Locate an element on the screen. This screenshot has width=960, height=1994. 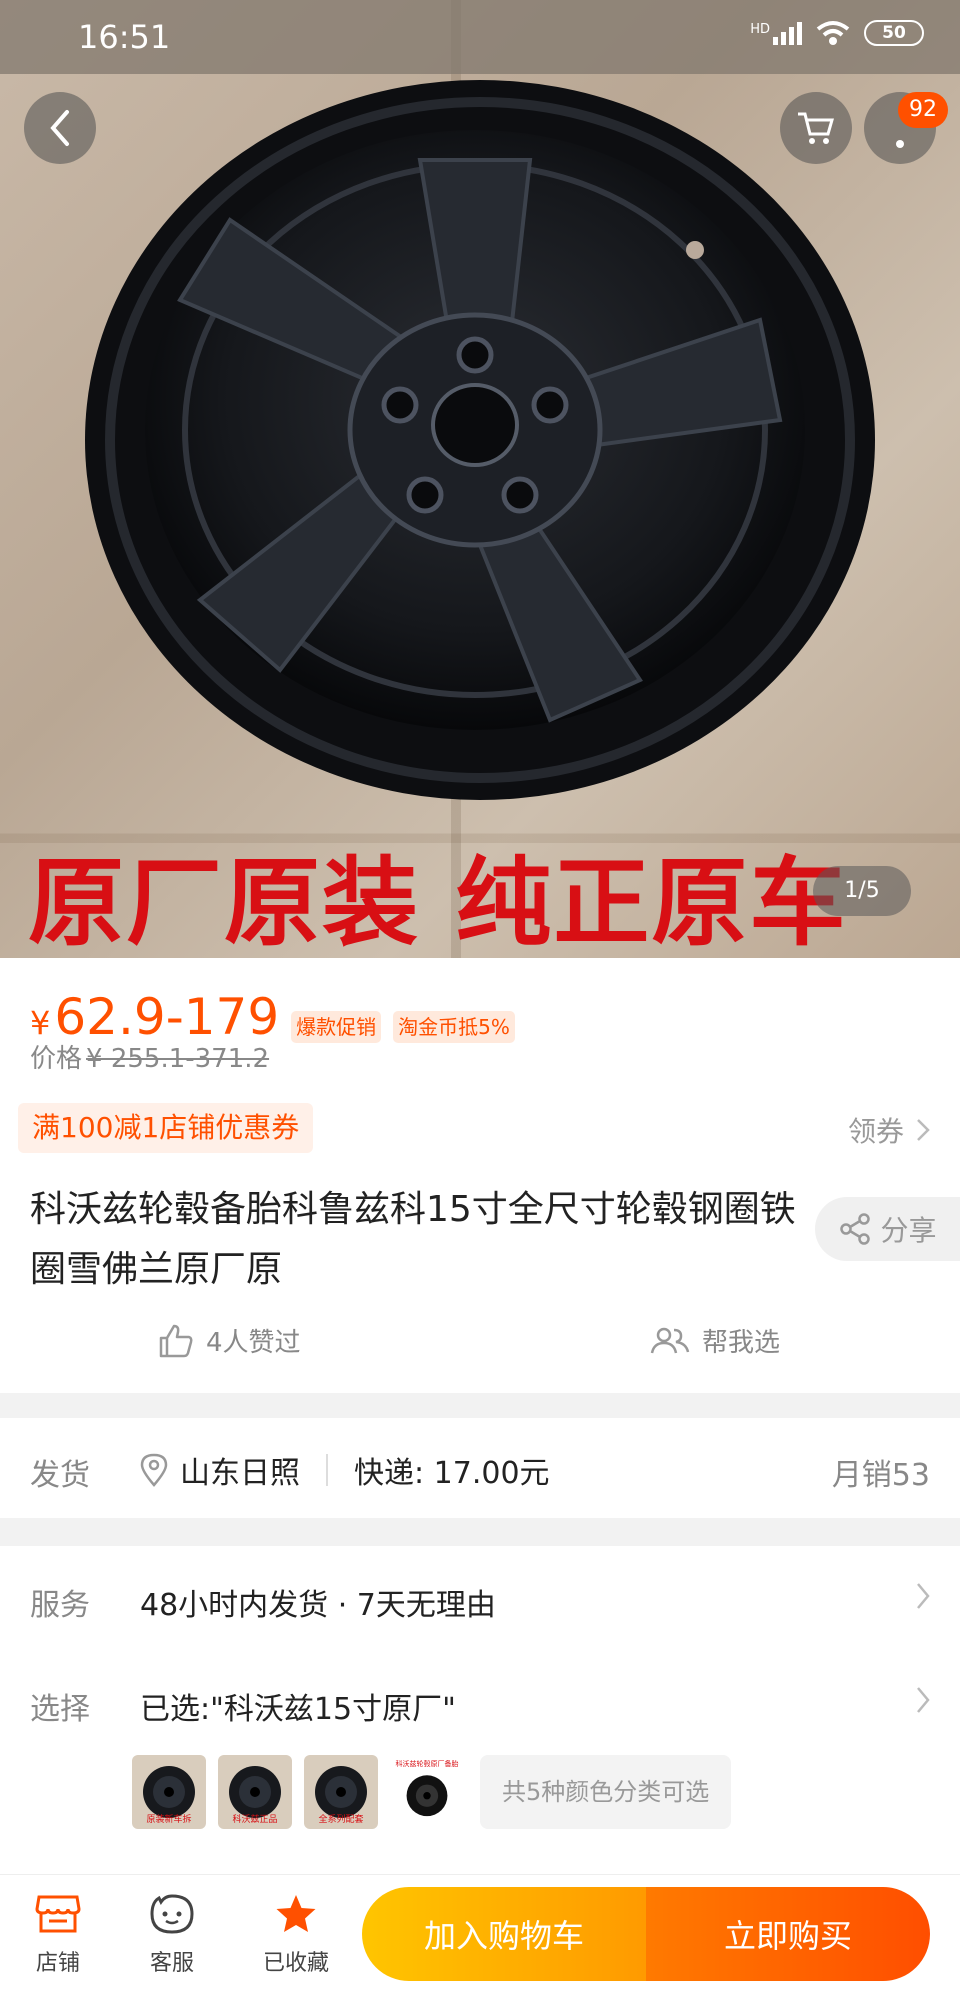
star-filled-icon is located at coordinates (296, 1913).